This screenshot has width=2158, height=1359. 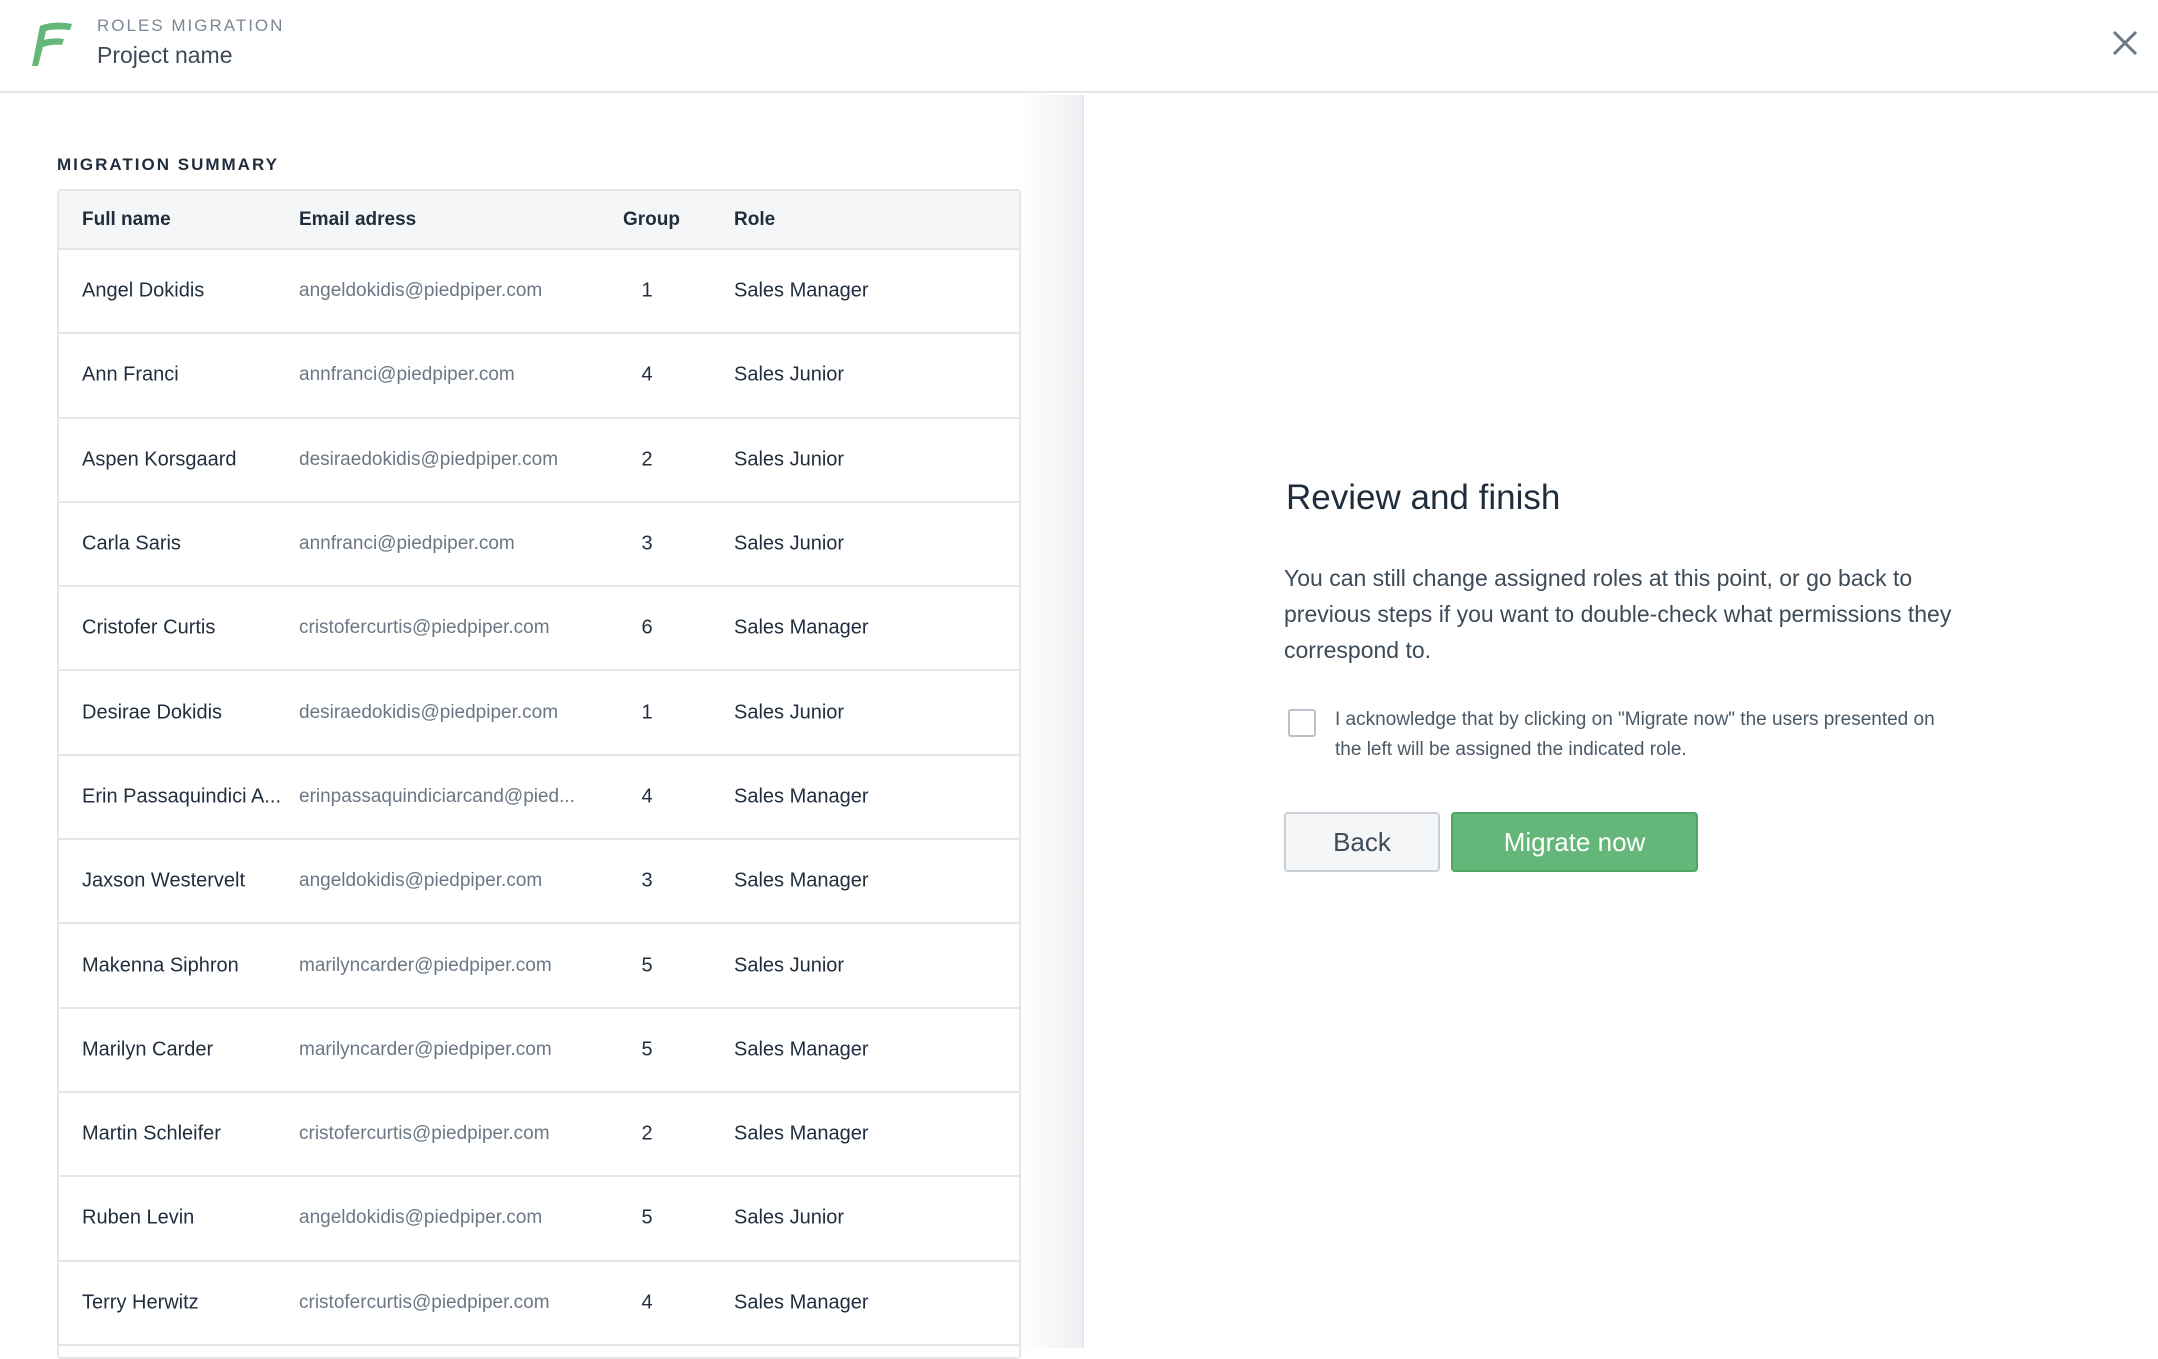 I want to click on cell-full-name: Desirae Dokidis, so click(x=152, y=712).